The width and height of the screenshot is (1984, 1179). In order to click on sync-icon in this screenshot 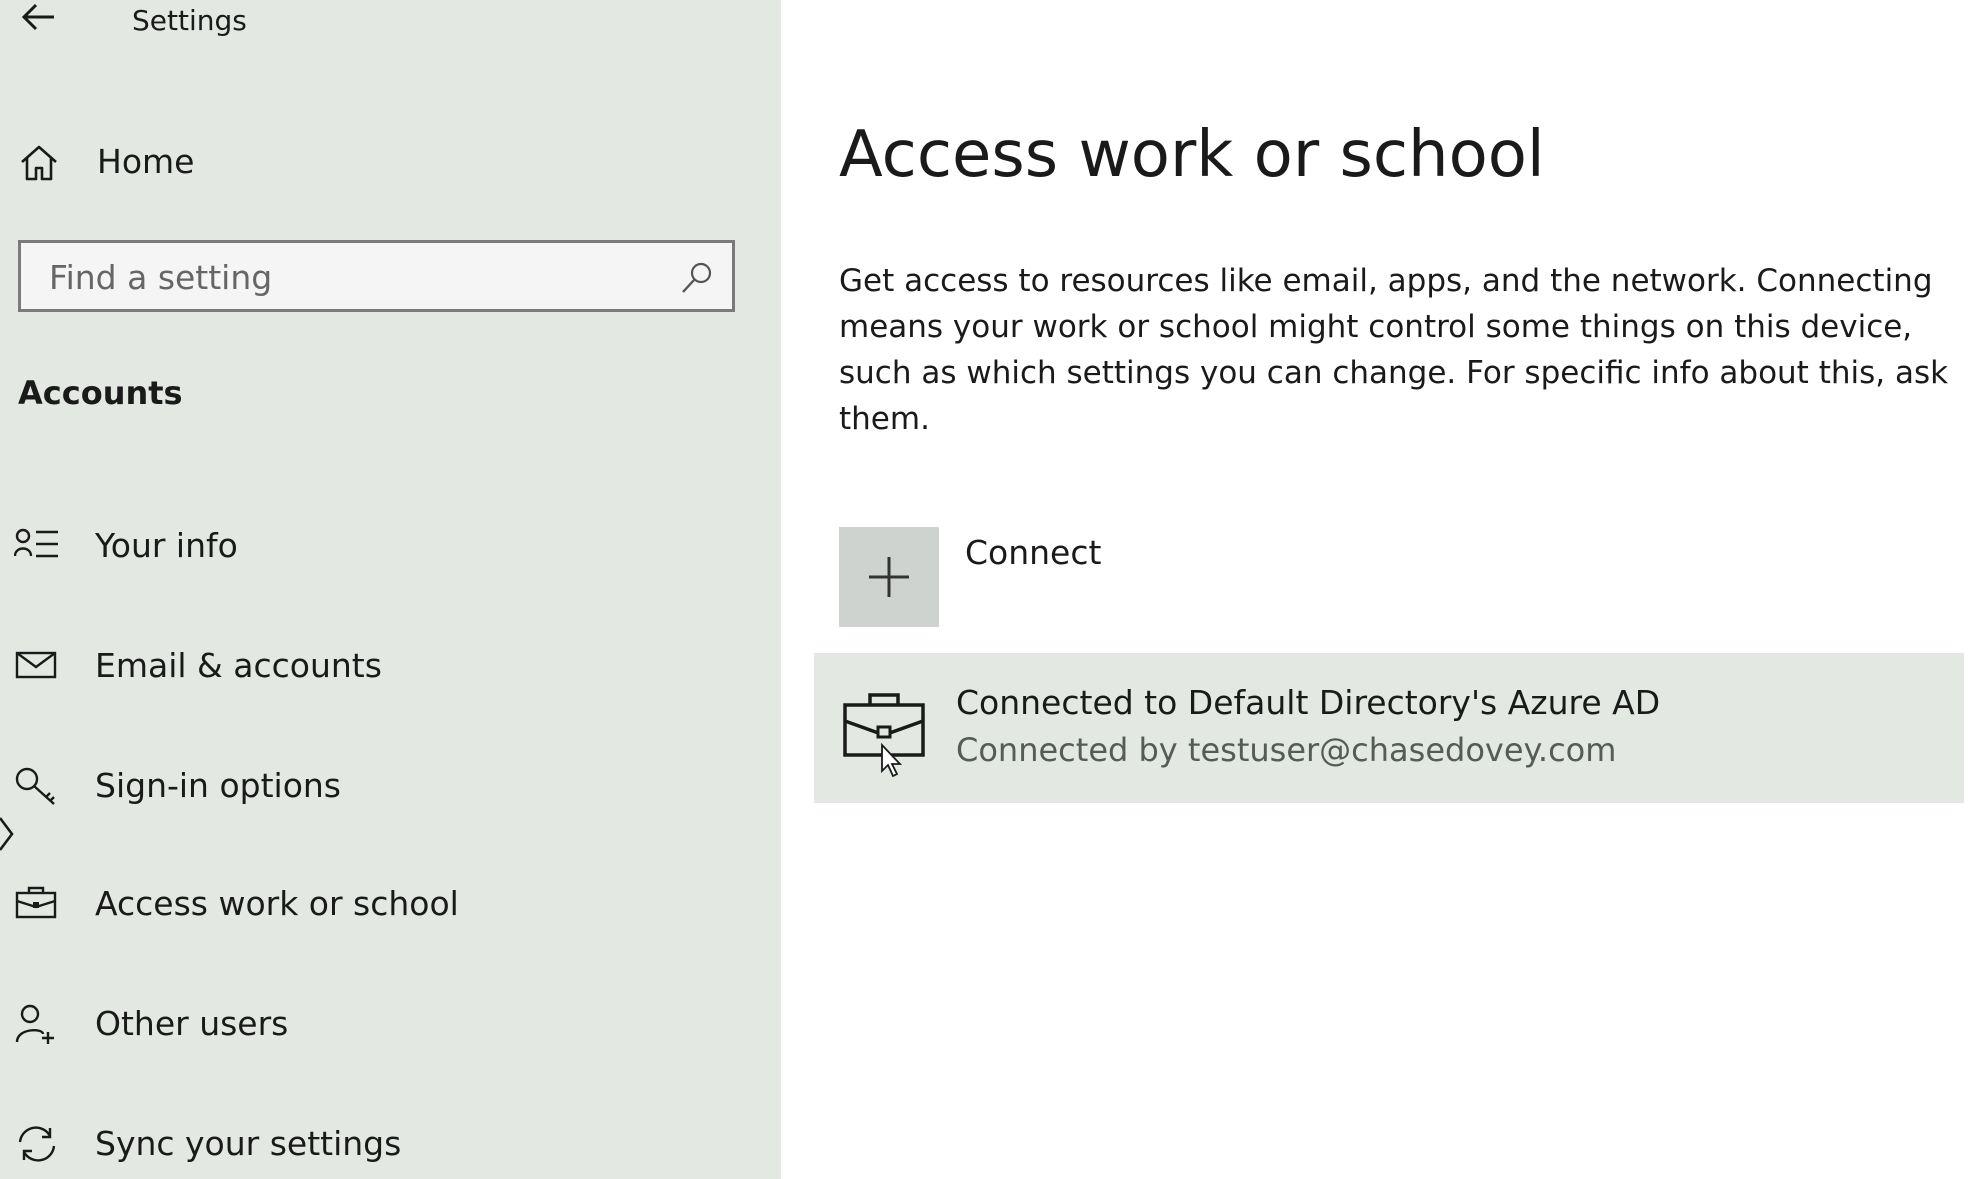, I will do `click(37, 1144)`.